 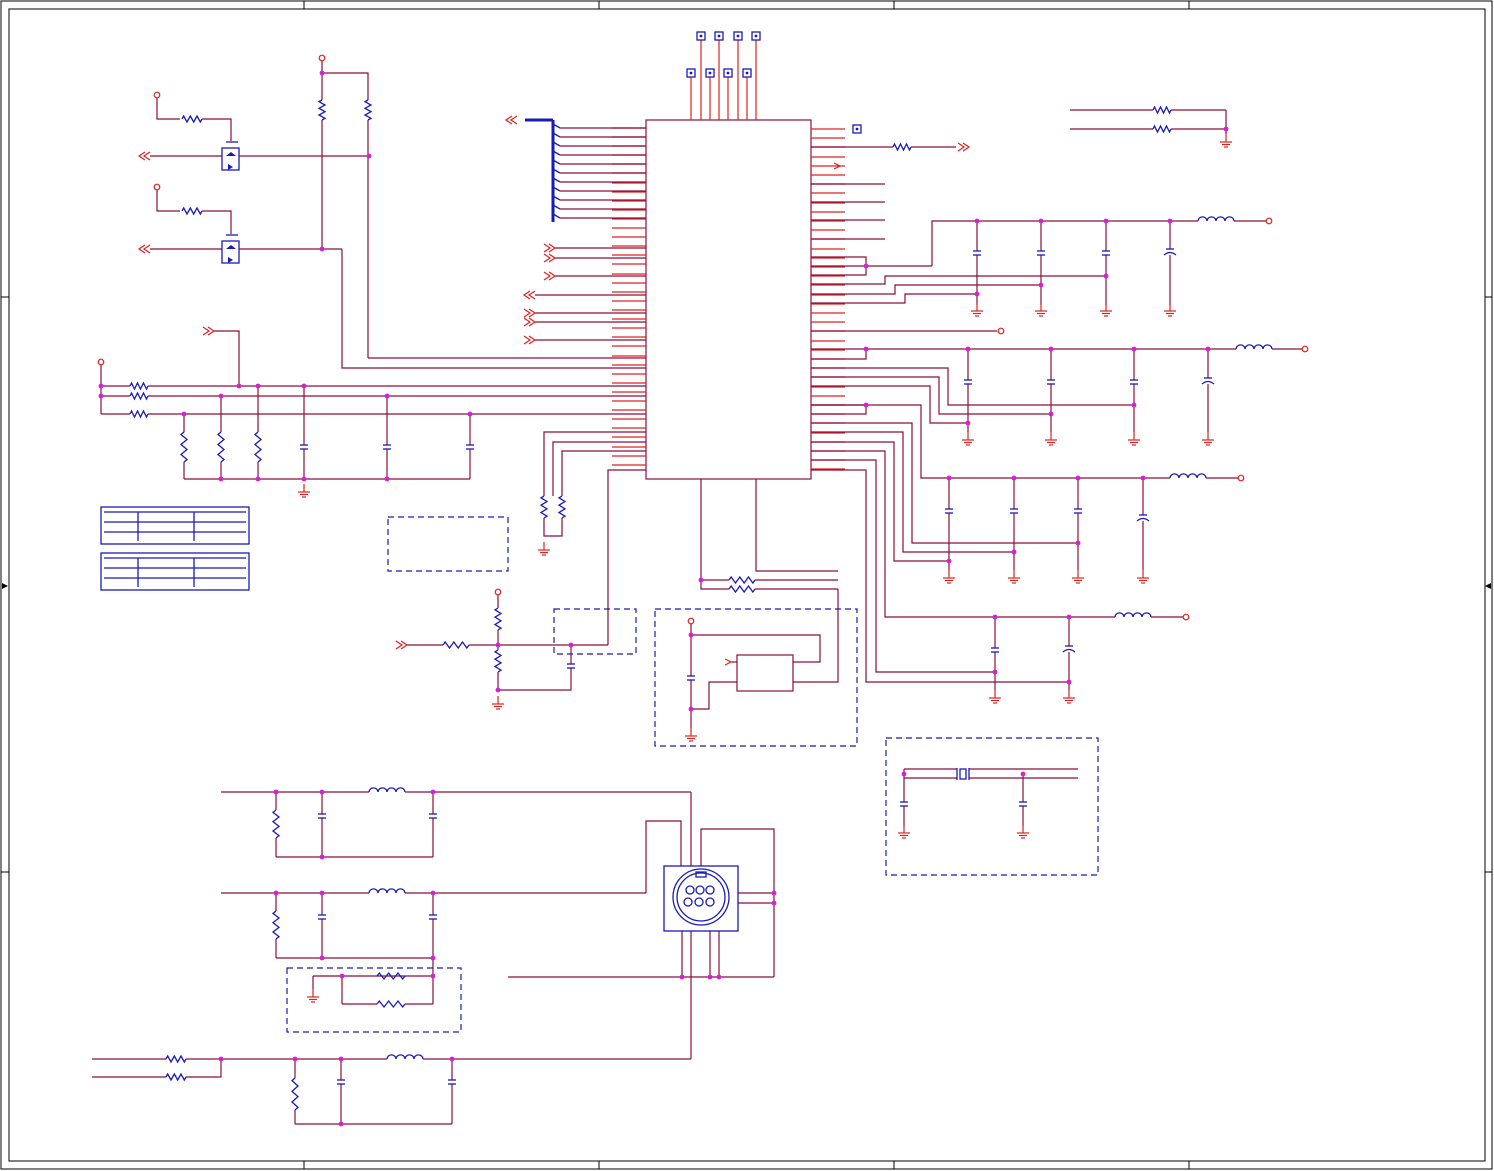 I want to click on data-bus, so click(x=540, y=170).